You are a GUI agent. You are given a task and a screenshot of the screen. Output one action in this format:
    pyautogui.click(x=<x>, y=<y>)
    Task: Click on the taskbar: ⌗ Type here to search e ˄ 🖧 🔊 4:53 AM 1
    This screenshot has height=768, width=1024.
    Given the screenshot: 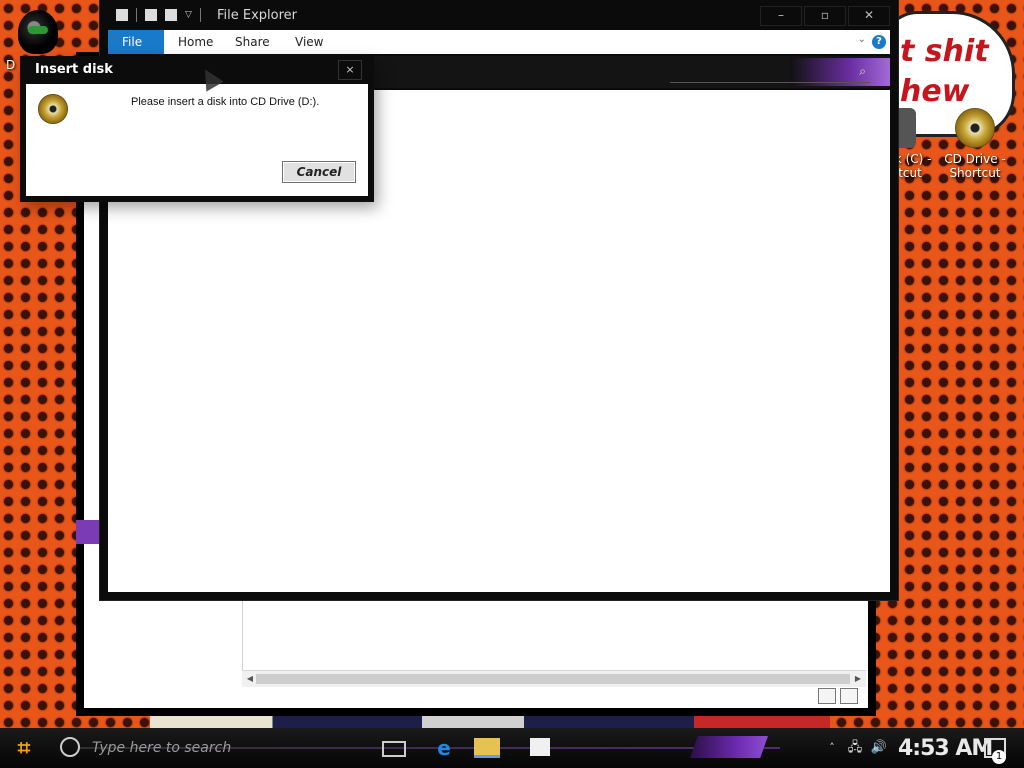 What is the action you would take?
    pyautogui.click(x=512, y=748)
    